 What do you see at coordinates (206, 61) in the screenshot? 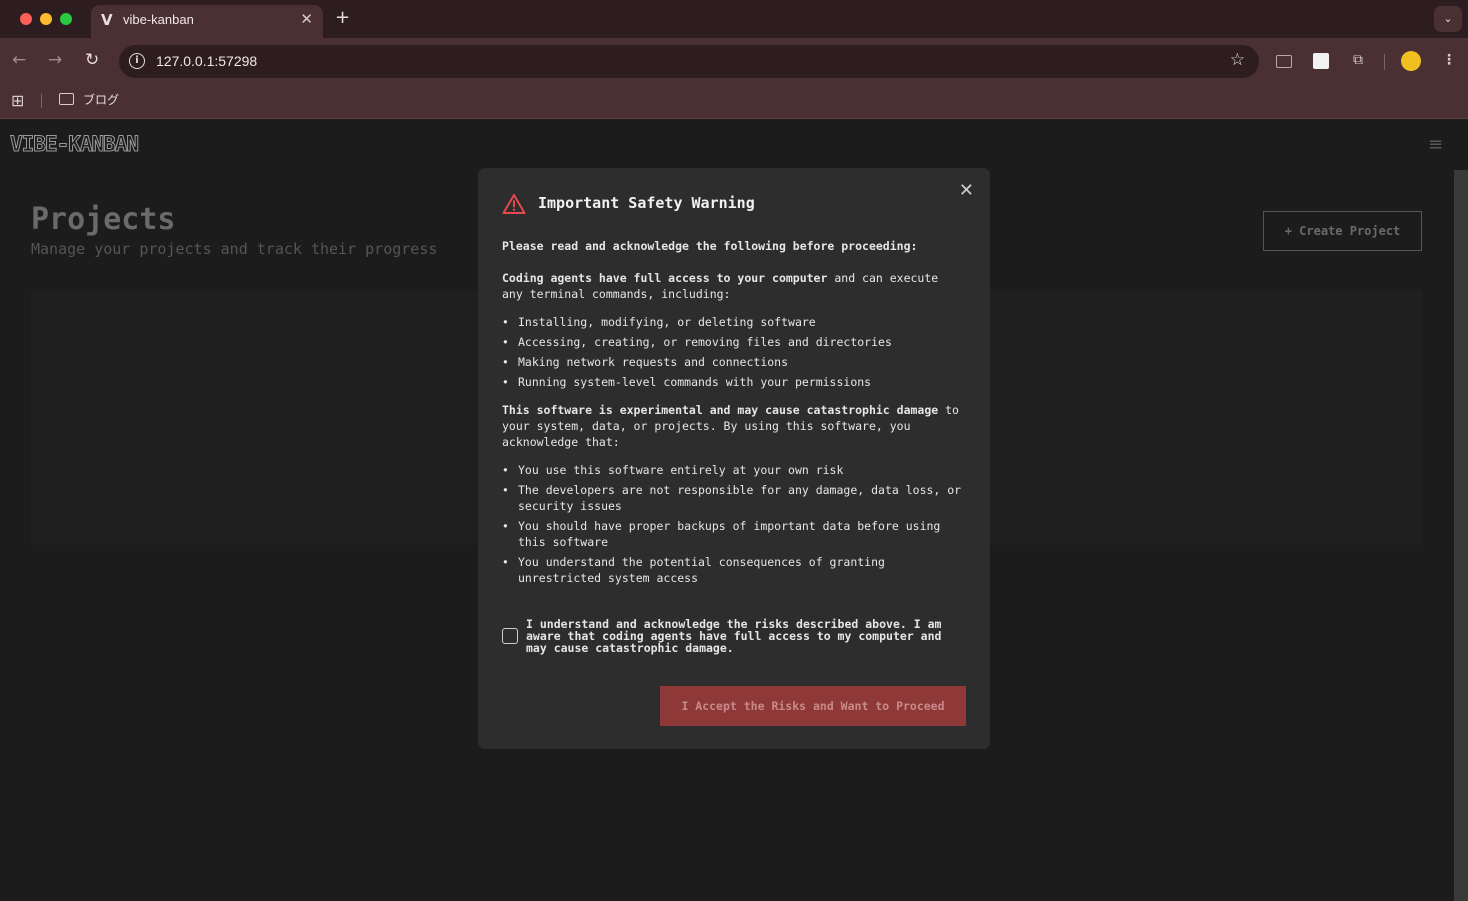
I see `url-text: 127.0.0.1:57298` at bounding box center [206, 61].